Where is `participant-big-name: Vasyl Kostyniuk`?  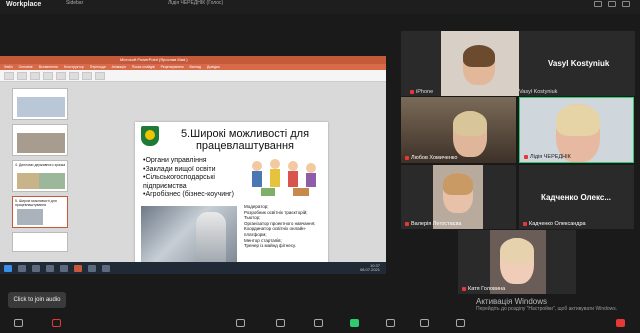
participant-big-name: Vasyl Kostyniuk is located at coordinates (579, 63).